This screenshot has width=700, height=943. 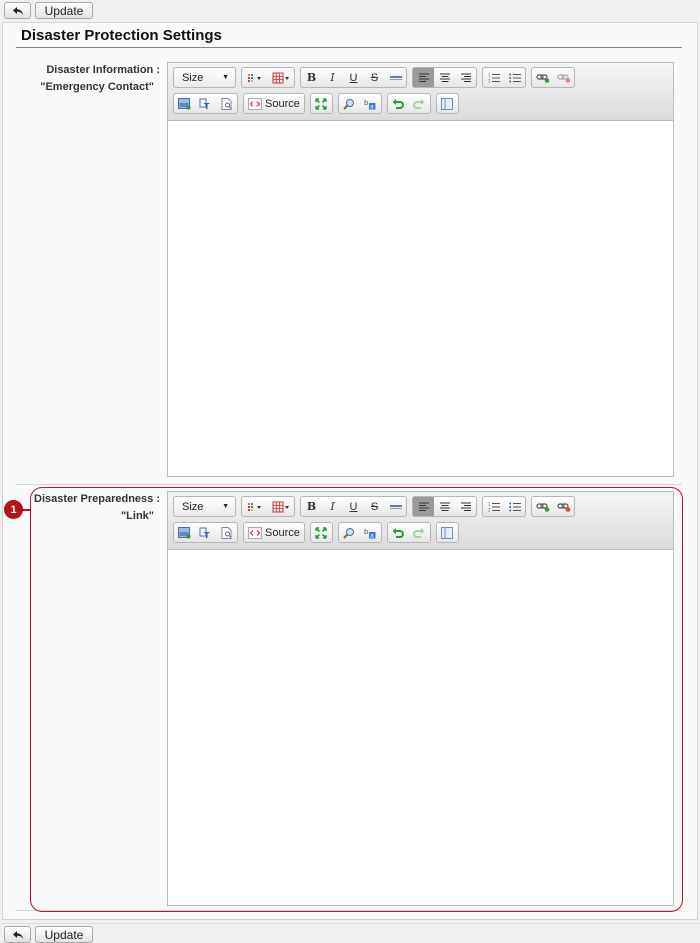 What do you see at coordinates (311, 77) in the screenshot?
I see `bold-icon: B` at bounding box center [311, 77].